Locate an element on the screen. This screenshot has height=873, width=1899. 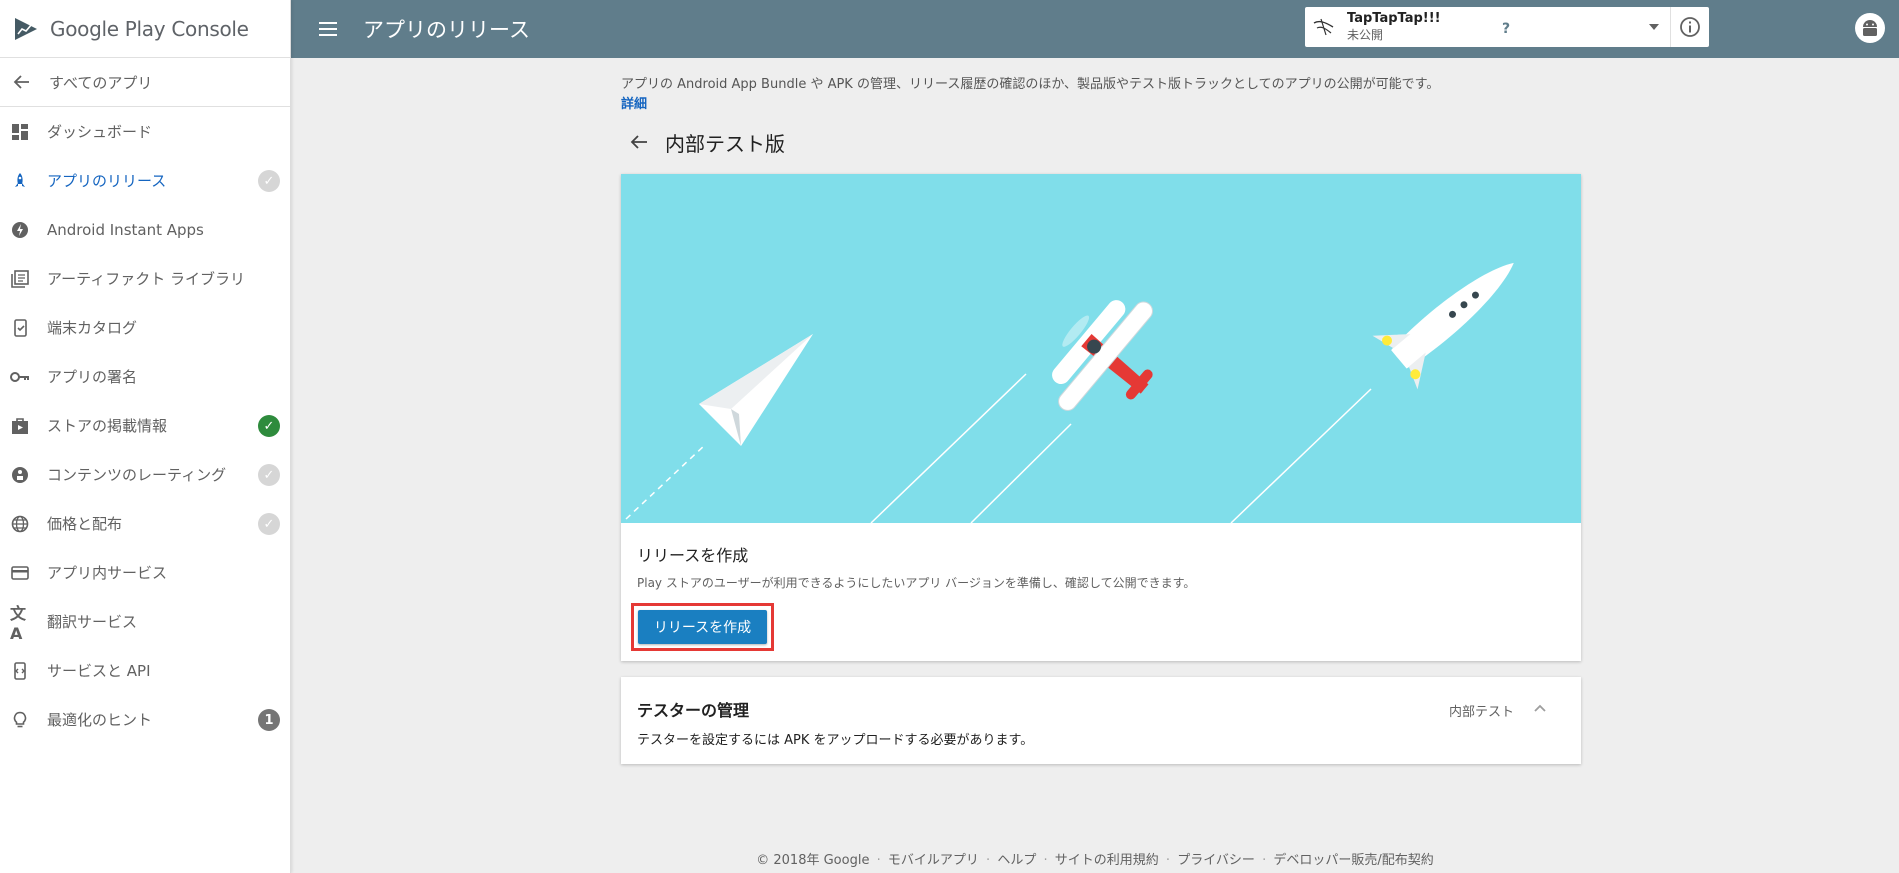
sidebar-item-translation: 文A 翻訳サービス is located at coordinates (145, 621).